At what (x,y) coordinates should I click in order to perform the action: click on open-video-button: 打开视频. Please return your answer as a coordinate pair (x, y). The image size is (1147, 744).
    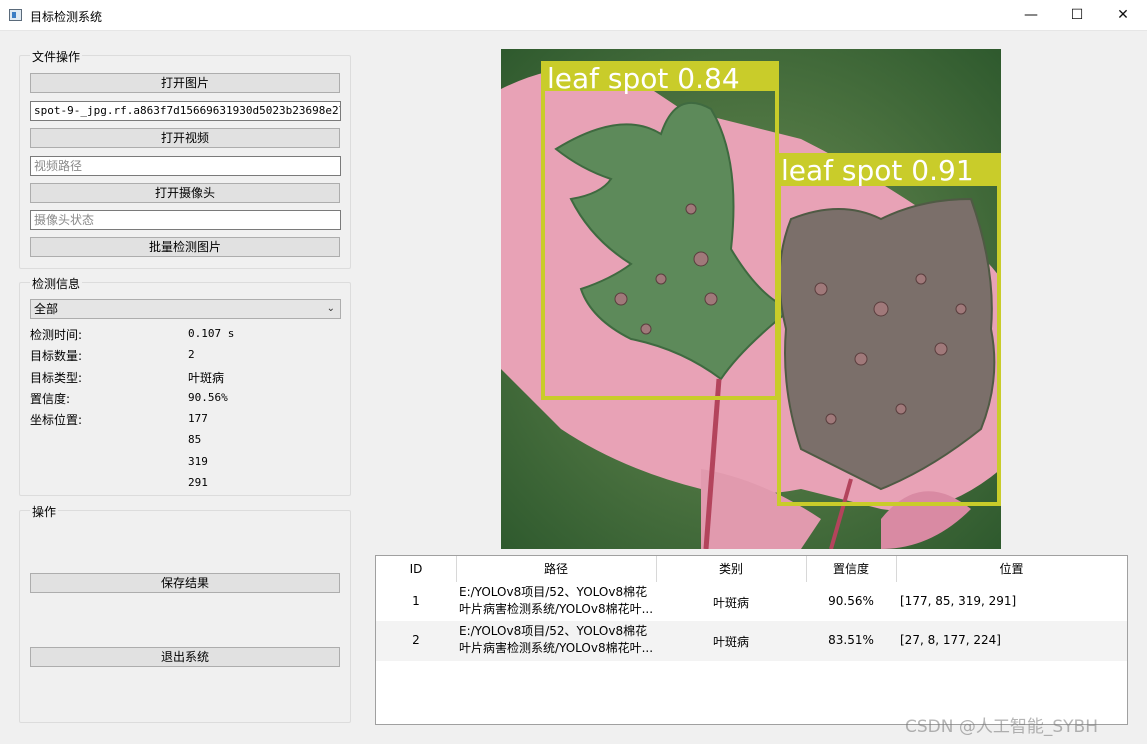
    Looking at the image, I should click on (185, 138).